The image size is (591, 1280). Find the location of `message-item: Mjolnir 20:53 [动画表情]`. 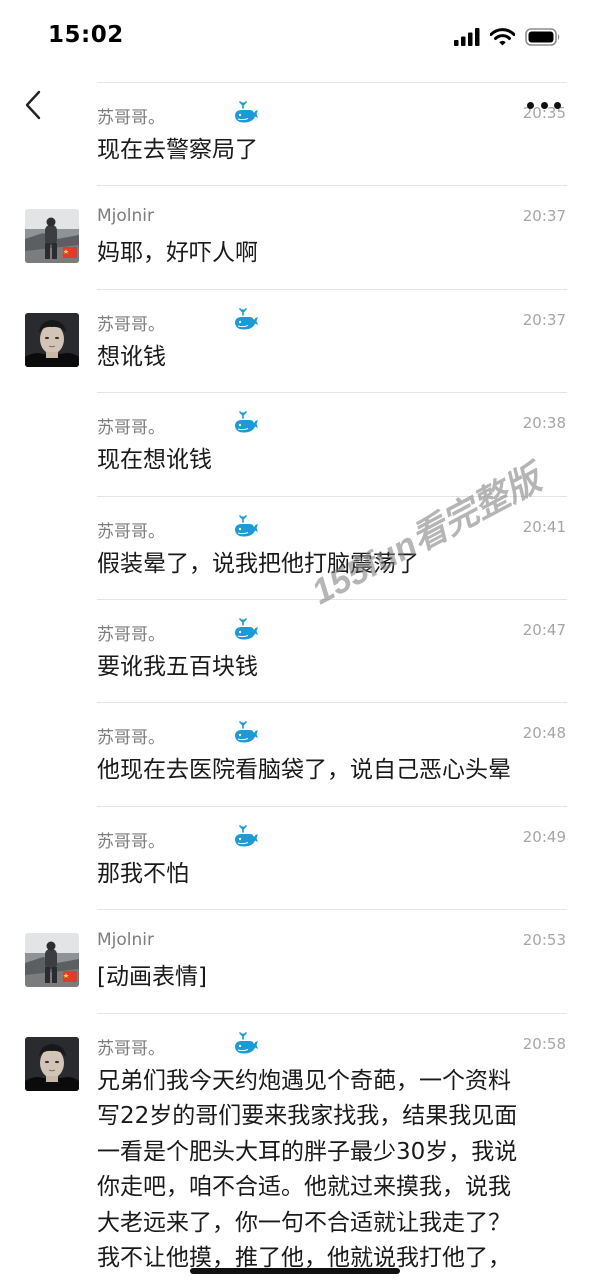

message-item: Mjolnir 20:53 [动画表情] is located at coordinates (295, 960).